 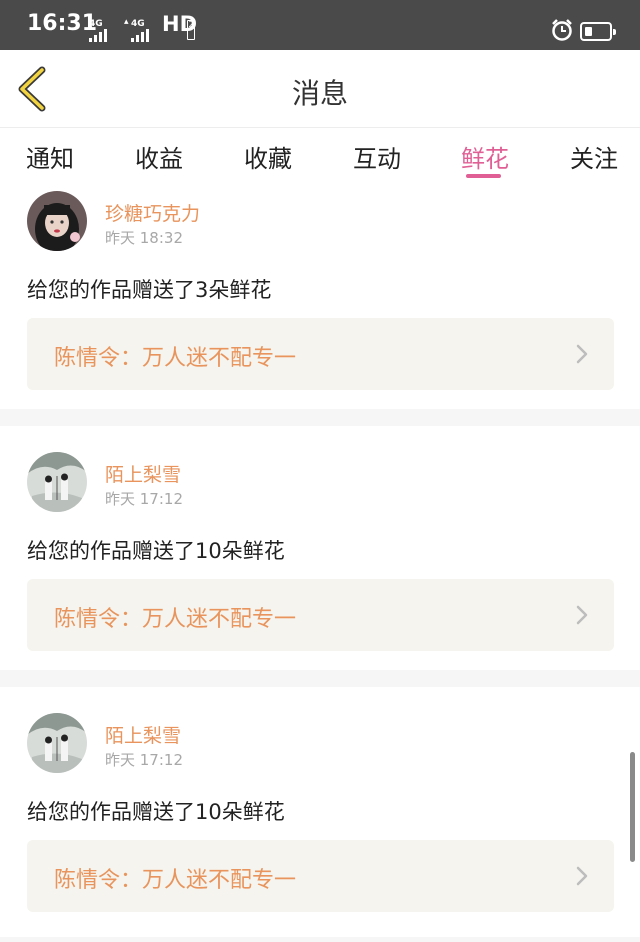 I want to click on status-time: 16:31, so click(x=62, y=23).